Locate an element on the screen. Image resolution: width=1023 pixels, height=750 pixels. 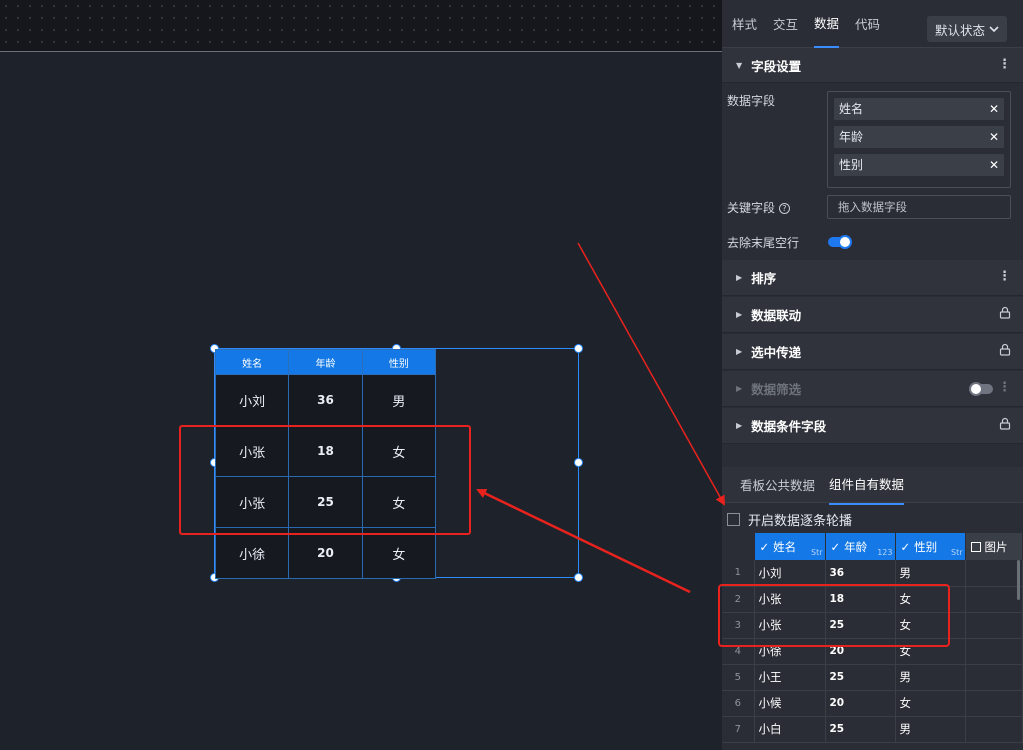
column-header-age: ✓ 年龄 123 is located at coordinates (860, 546).